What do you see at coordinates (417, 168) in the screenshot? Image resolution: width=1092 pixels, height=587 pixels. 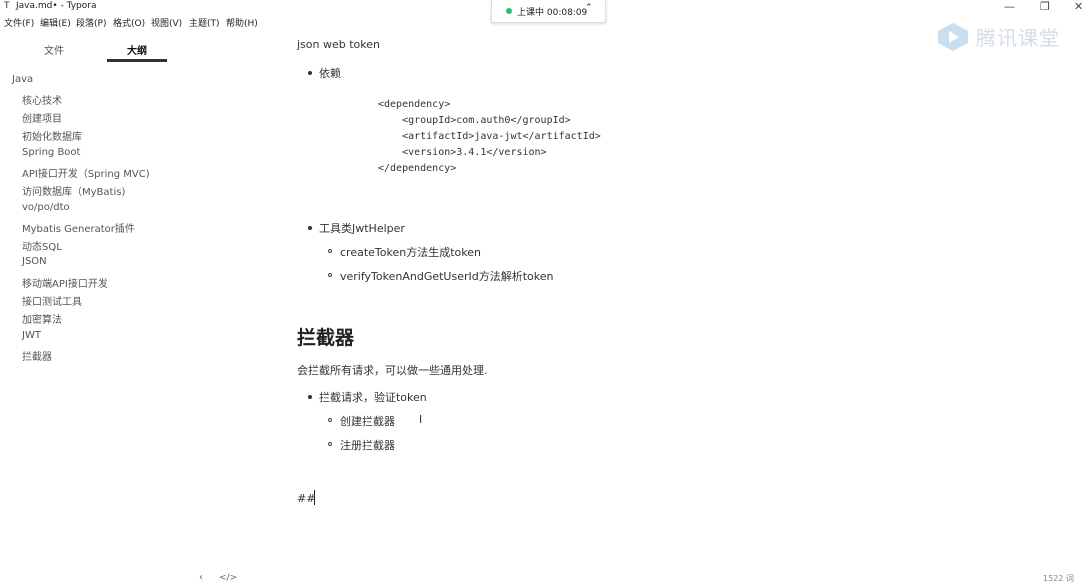 I see `code-line: </dependency>` at bounding box center [417, 168].